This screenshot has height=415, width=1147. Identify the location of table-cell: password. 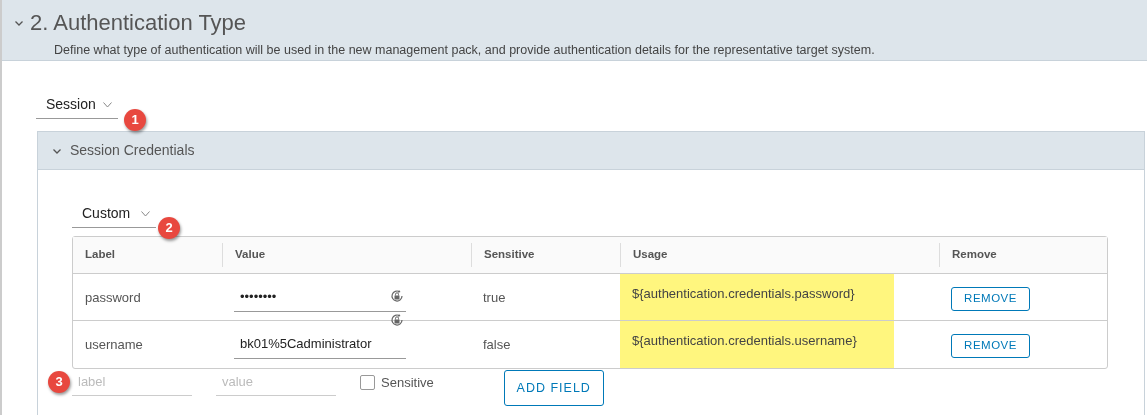
(113, 297).